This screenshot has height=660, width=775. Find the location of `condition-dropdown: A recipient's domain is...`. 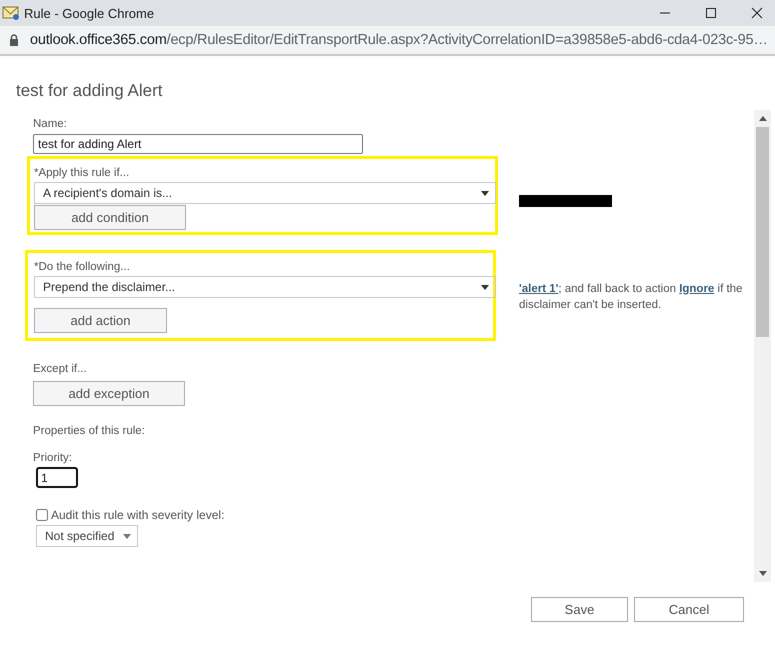

condition-dropdown: A recipient's domain is... is located at coordinates (265, 193).